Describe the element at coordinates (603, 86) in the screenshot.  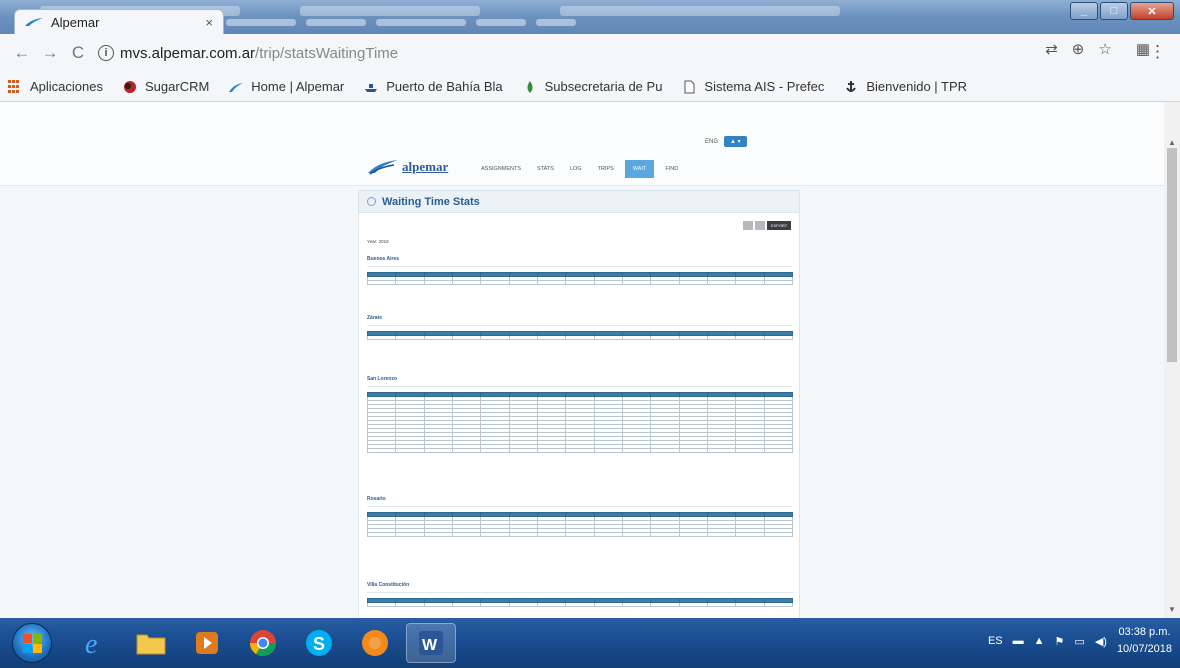
I see `bookmark-label: Subsecretaria de Pu` at that location.